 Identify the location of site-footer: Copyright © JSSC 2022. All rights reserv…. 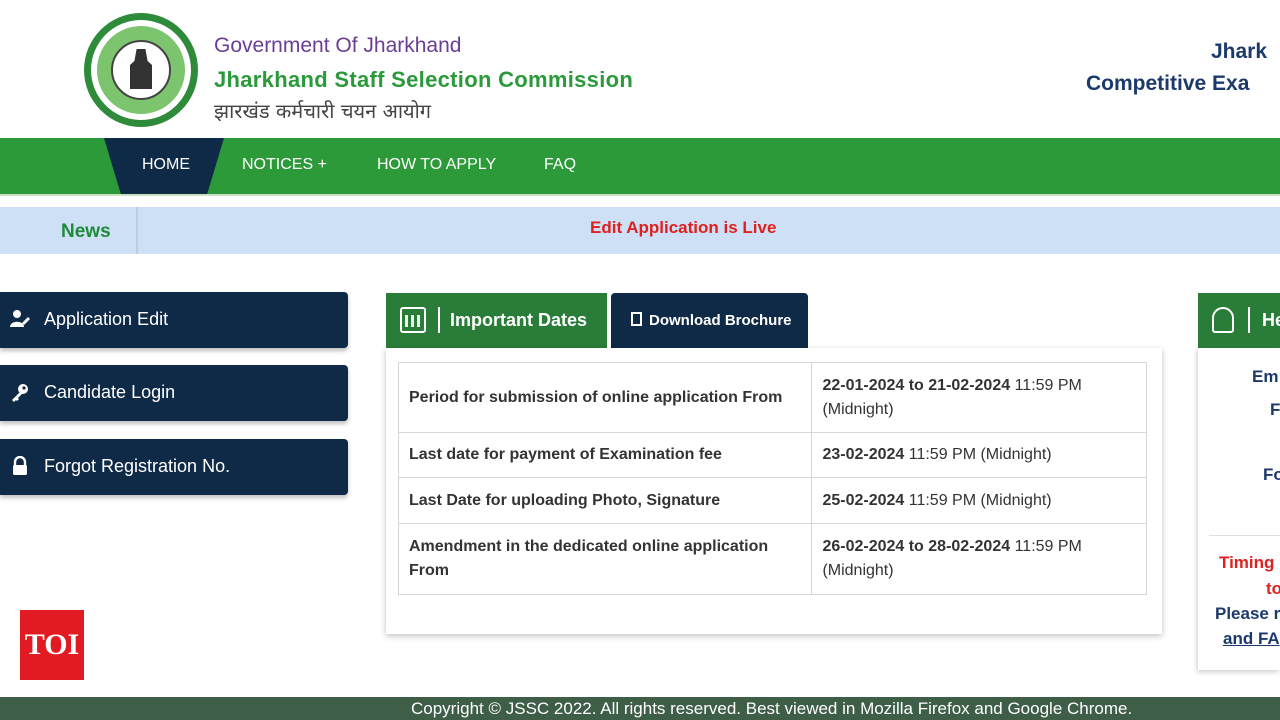
(640, 708).